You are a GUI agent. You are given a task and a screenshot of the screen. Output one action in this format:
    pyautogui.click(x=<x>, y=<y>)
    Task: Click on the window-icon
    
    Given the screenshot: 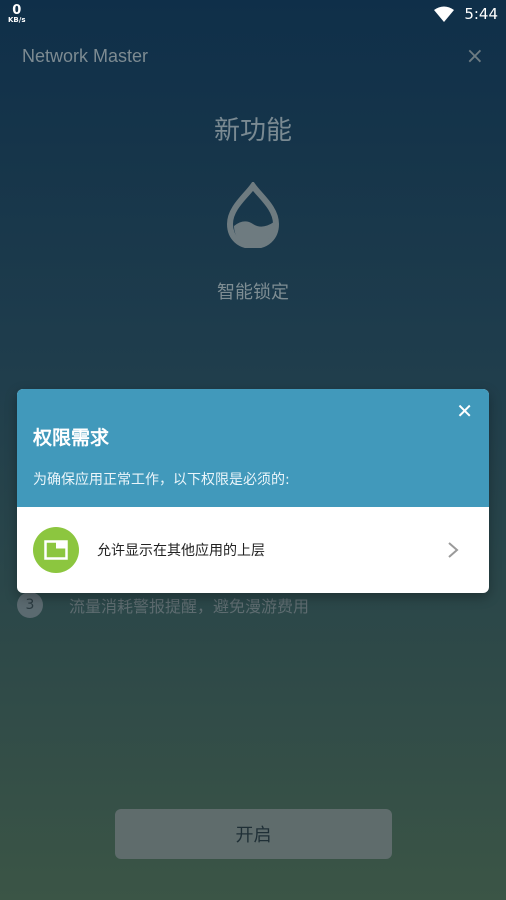 What is the action you would take?
    pyautogui.click(x=56, y=550)
    